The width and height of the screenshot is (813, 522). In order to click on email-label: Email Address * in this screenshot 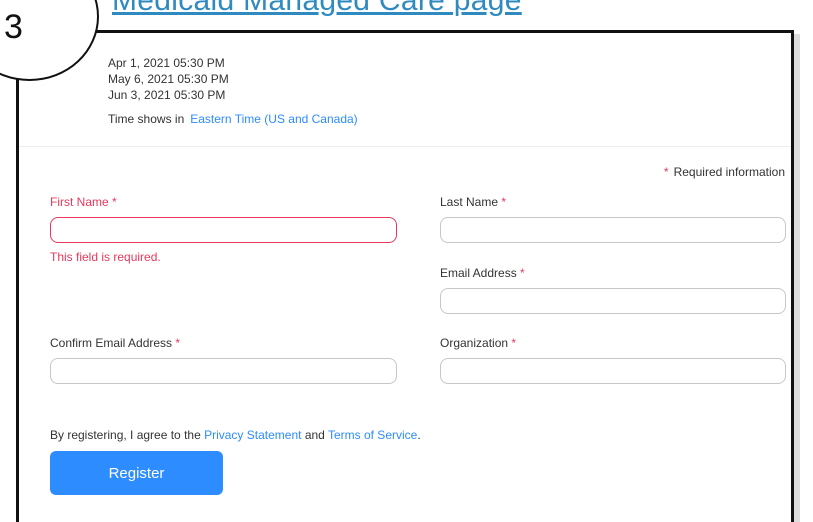, I will do `click(482, 273)`.